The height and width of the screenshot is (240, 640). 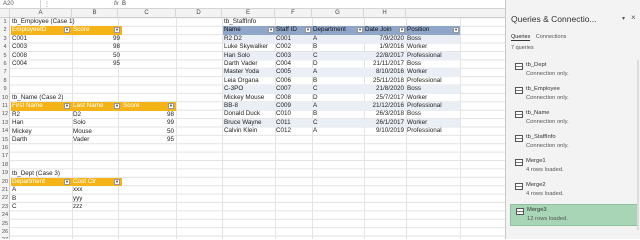 What do you see at coordinates (249, 30) in the screenshot?
I see `staff-header-name: Name ▾` at bounding box center [249, 30].